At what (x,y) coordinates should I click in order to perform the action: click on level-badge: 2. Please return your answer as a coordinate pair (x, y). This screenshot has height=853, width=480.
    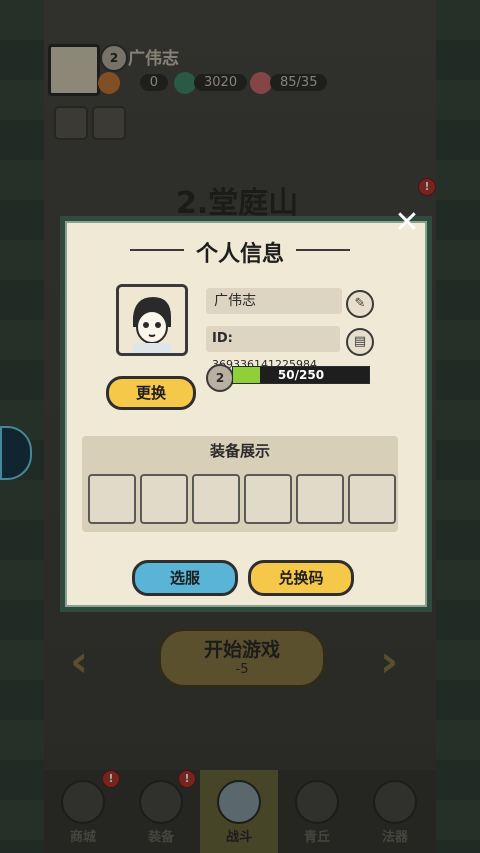
    Looking at the image, I should click on (220, 378).